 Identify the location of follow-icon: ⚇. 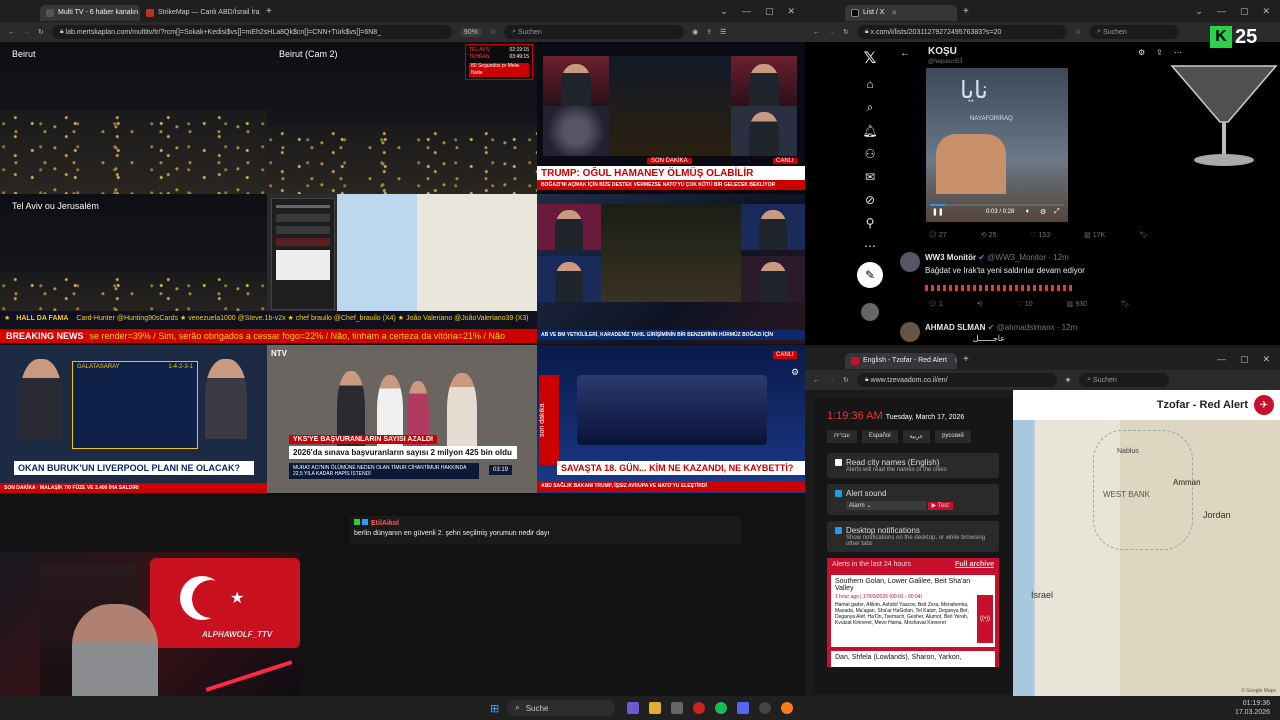
(870, 154).